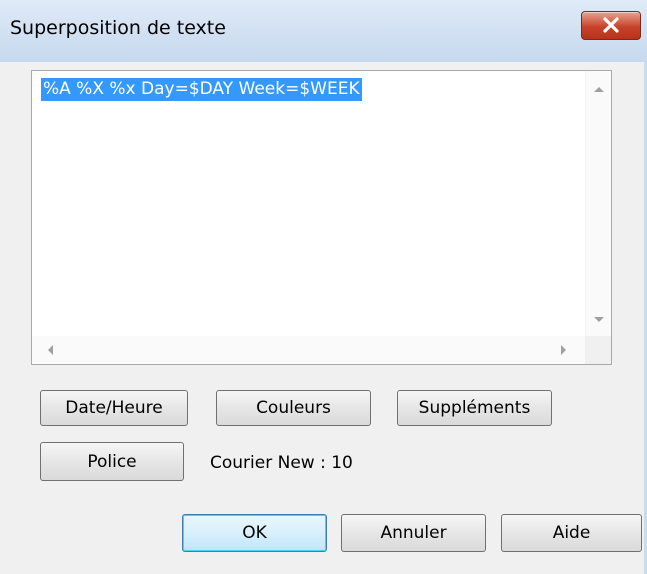  Describe the element at coordinates (598, 203) in the screenshot. I see `vertical-scrollbar` at that location.